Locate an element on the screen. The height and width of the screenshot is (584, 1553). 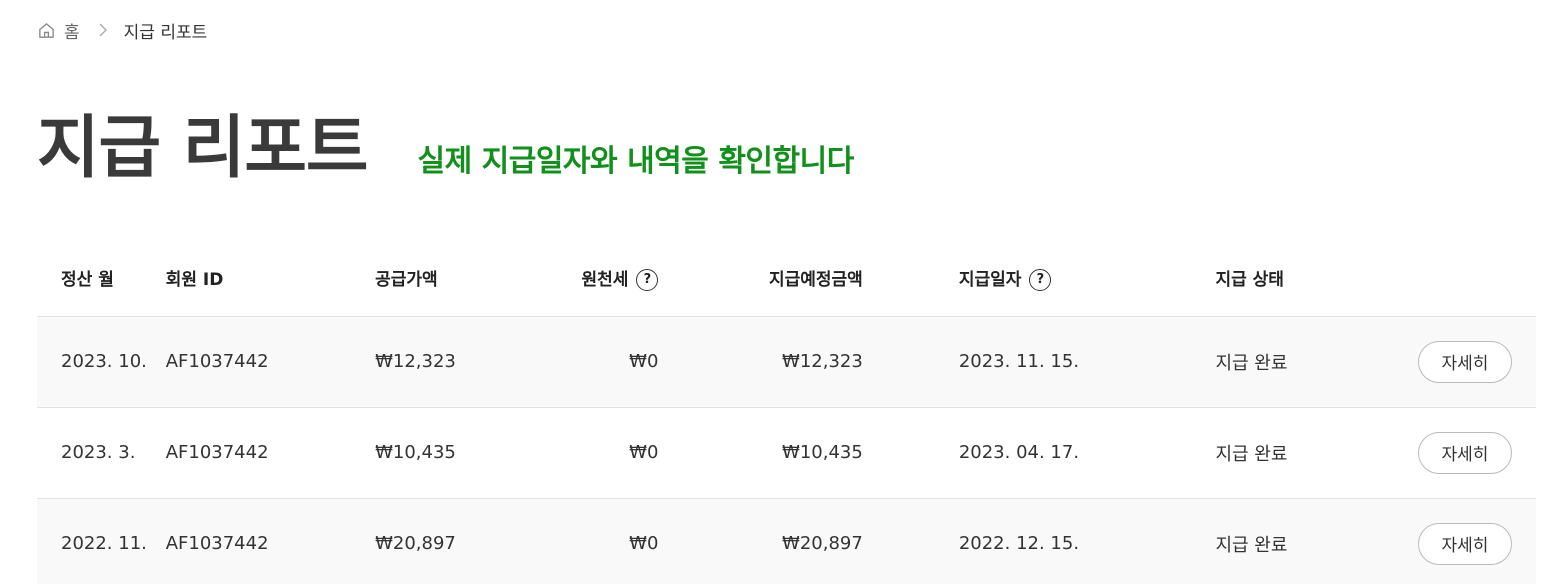
cell-supply-amount: ₩20,897 is located at coordinates (415, 543).